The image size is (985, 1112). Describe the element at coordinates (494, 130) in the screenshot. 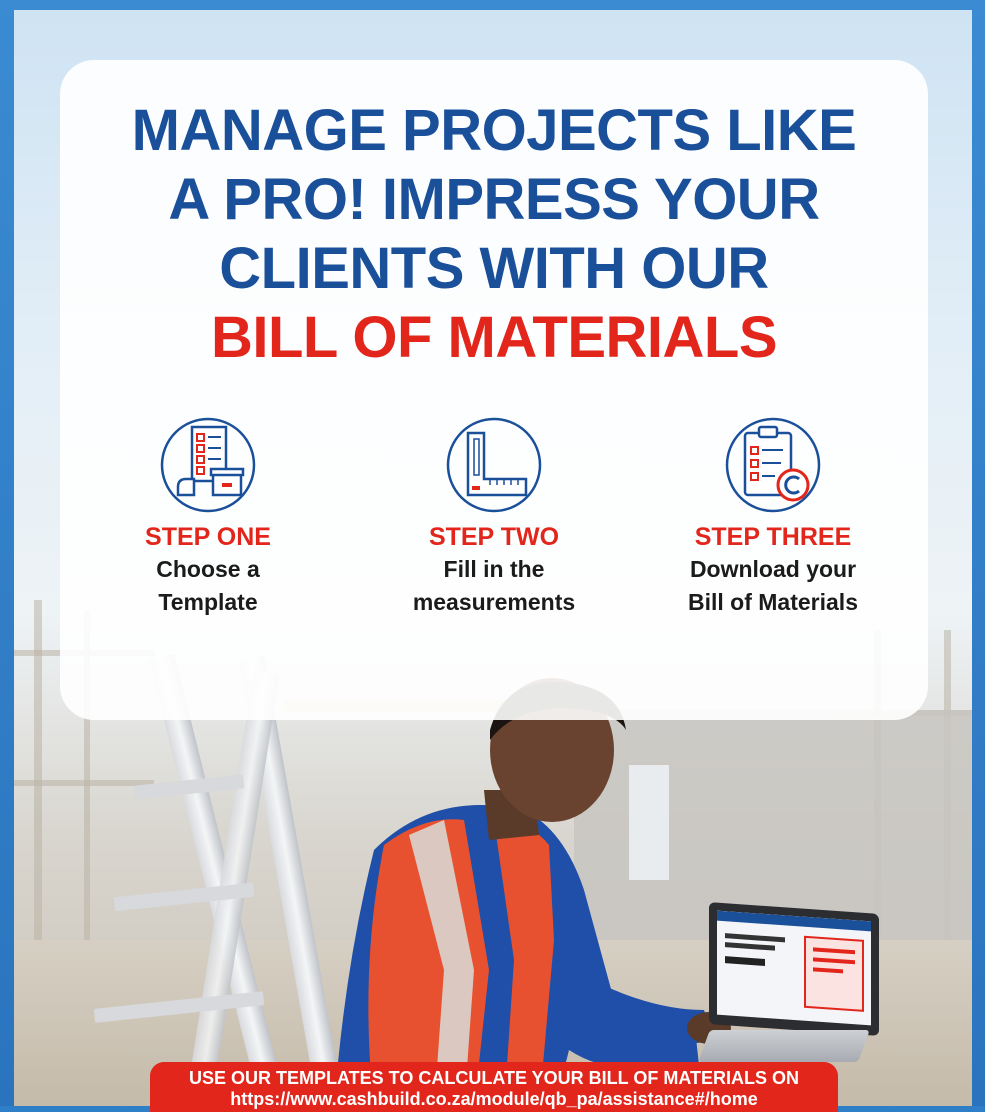

I see `headline-line-1: MANAGE PROJECTS LIKE` at that location.